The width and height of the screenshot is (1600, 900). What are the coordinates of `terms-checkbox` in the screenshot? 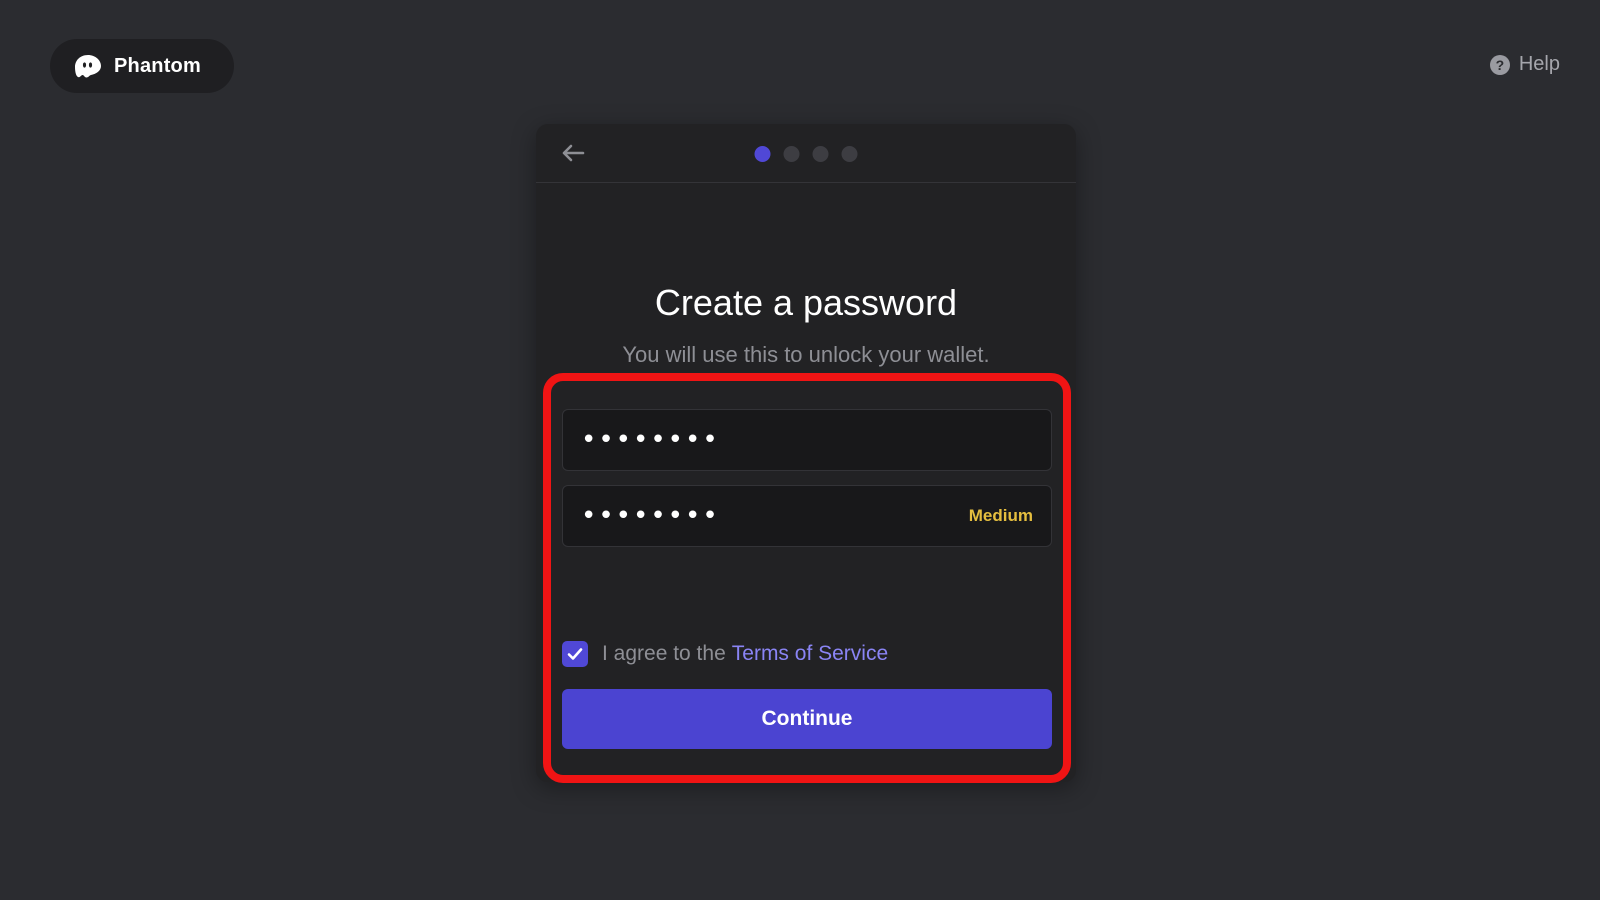 It's located at (575, 654).